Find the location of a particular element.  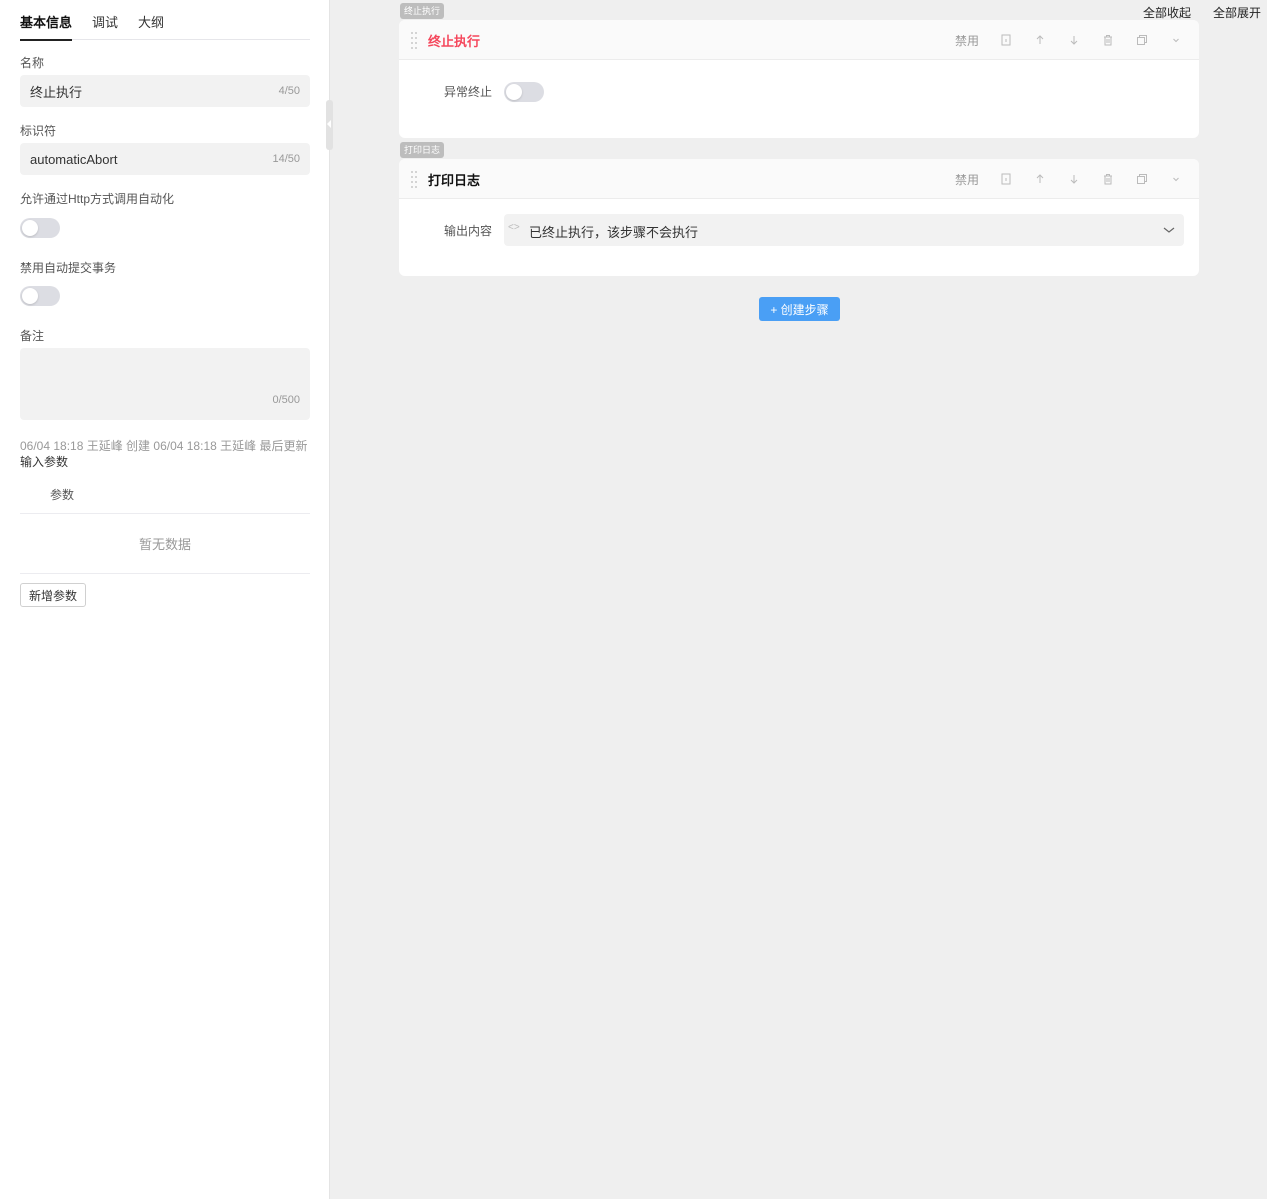

collapse-all-button: 全部收起 is located at coordinates (1167, 12).